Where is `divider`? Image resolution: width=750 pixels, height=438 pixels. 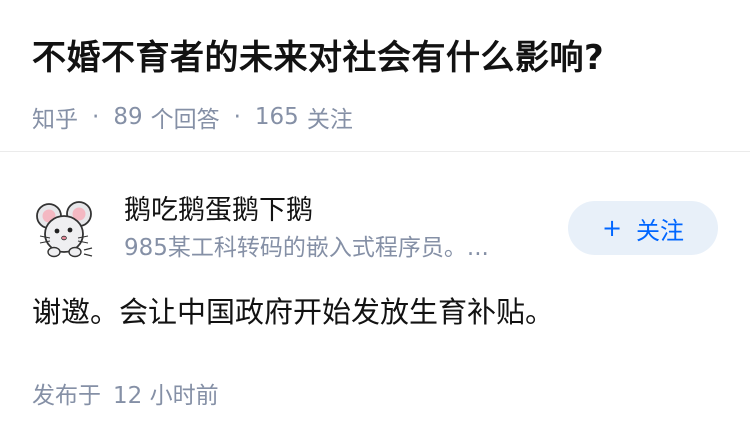
divider is located at coordinates (375, 151).